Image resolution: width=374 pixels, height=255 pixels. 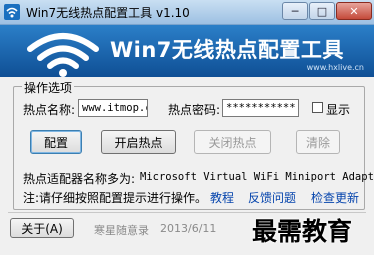 I want to click on wifi-logo-icon, so click(x=63, y=55).